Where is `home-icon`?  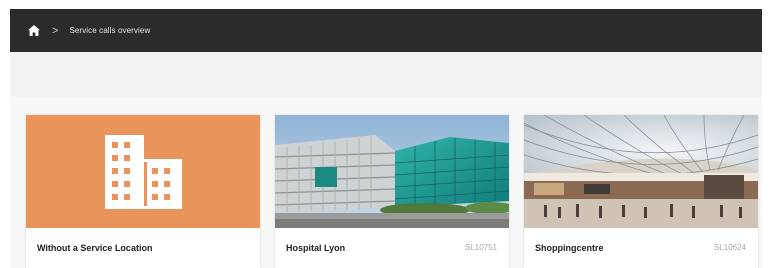
home-icon is located at coordinates (34, 31).